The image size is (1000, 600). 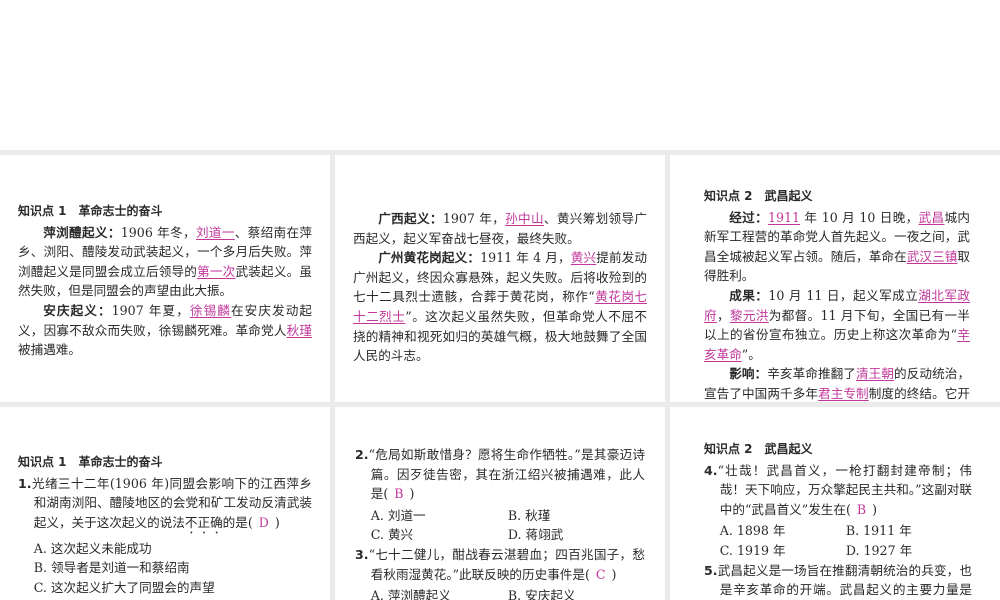 What do you see at coordinates (216, 271) in the screenshot?
I see `key-answer-highlight: 第一次` at bounding box center [216, 271].